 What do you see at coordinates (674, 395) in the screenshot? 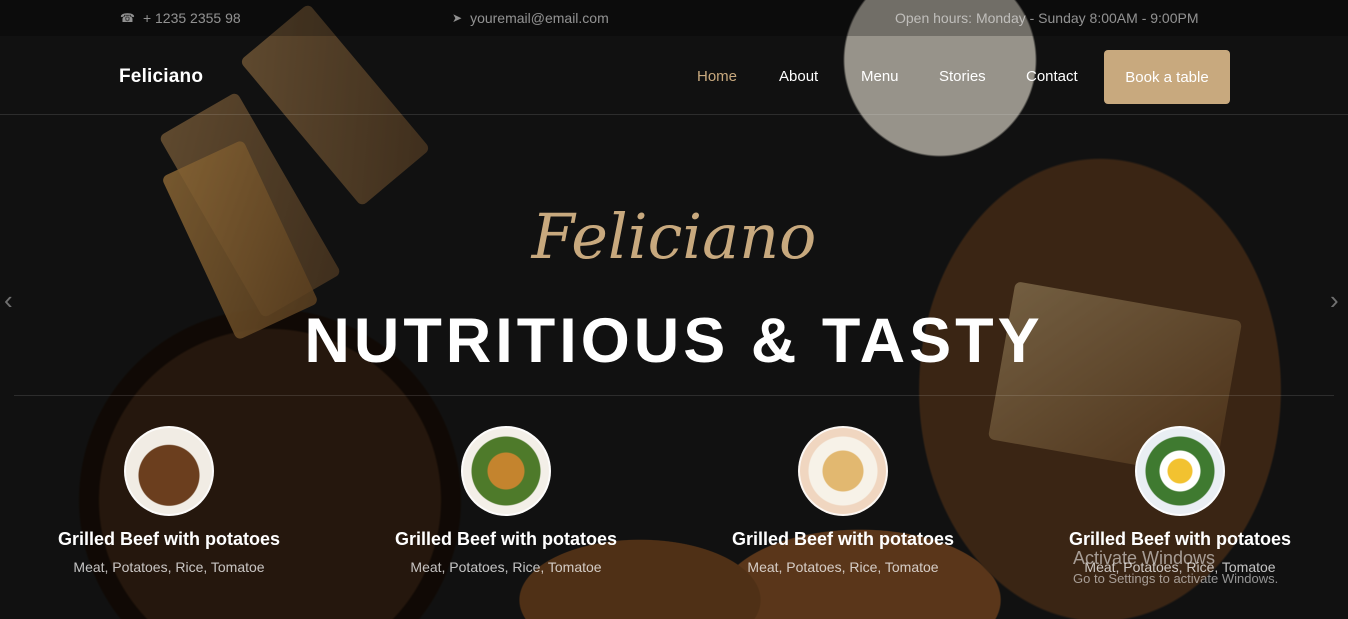
I see `hero-divider` at bounding box center [674, 395].